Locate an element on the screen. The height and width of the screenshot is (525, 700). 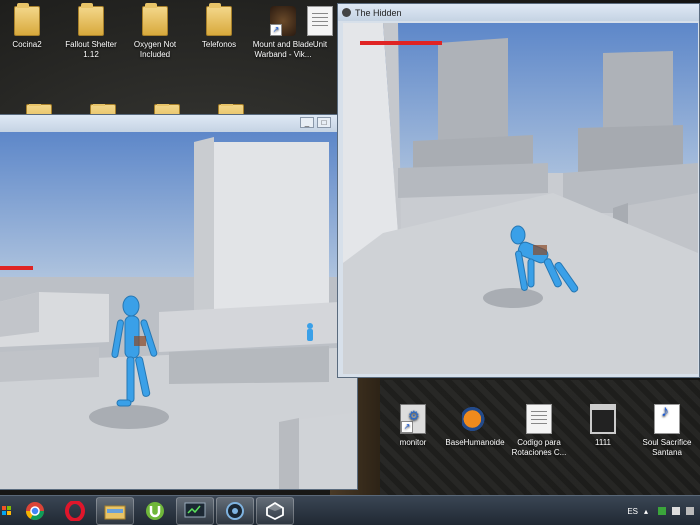
tray-battery-icon is located at coordinates (662, 511).